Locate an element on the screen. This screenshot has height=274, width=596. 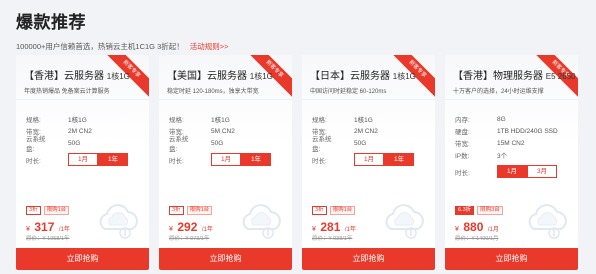
spec-value: 8G is located at coordinates (501, 119).